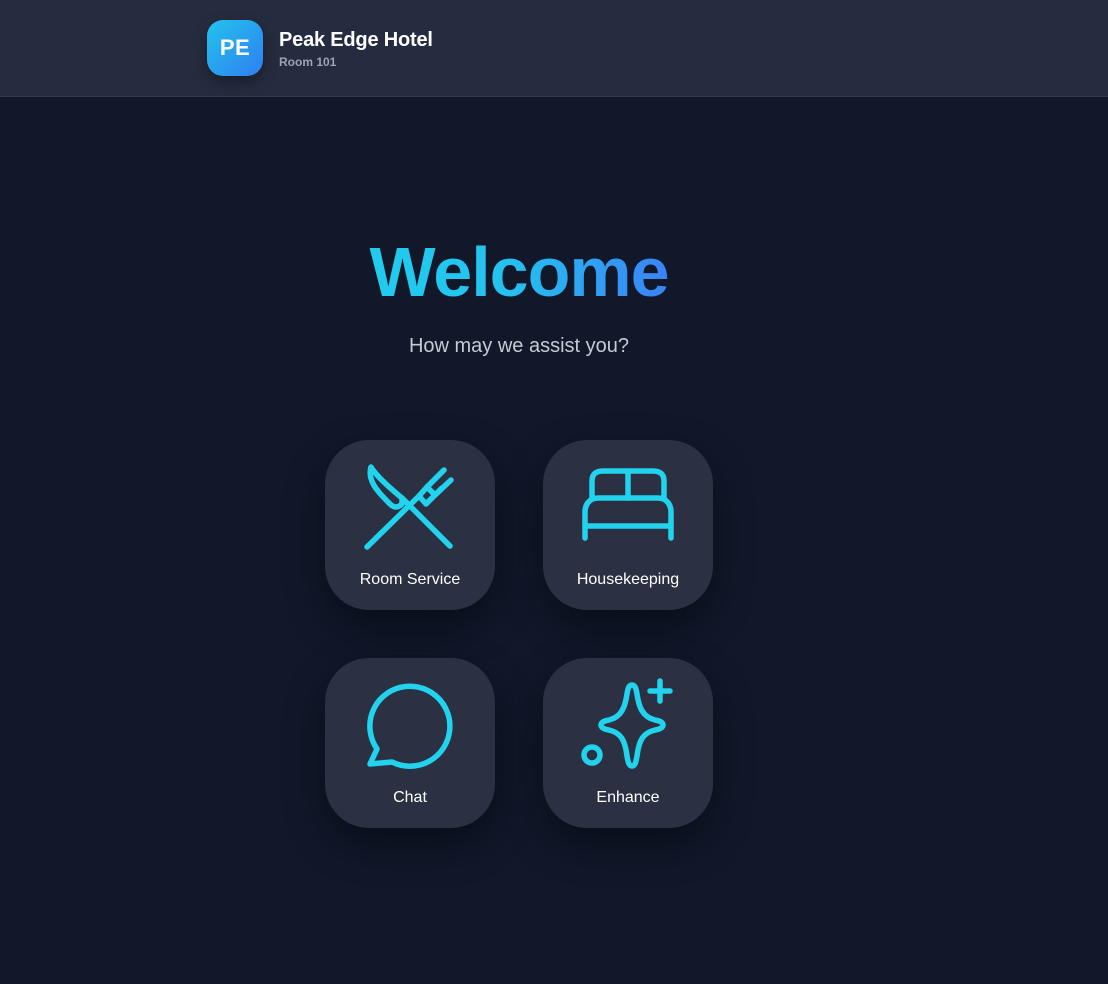 The width and height of the screenshot is (1108, 984). What do you see at coordinates (628, 797) in the screenshot?
I see `enhance-label: Enhance` at bounding box center [628, 797].